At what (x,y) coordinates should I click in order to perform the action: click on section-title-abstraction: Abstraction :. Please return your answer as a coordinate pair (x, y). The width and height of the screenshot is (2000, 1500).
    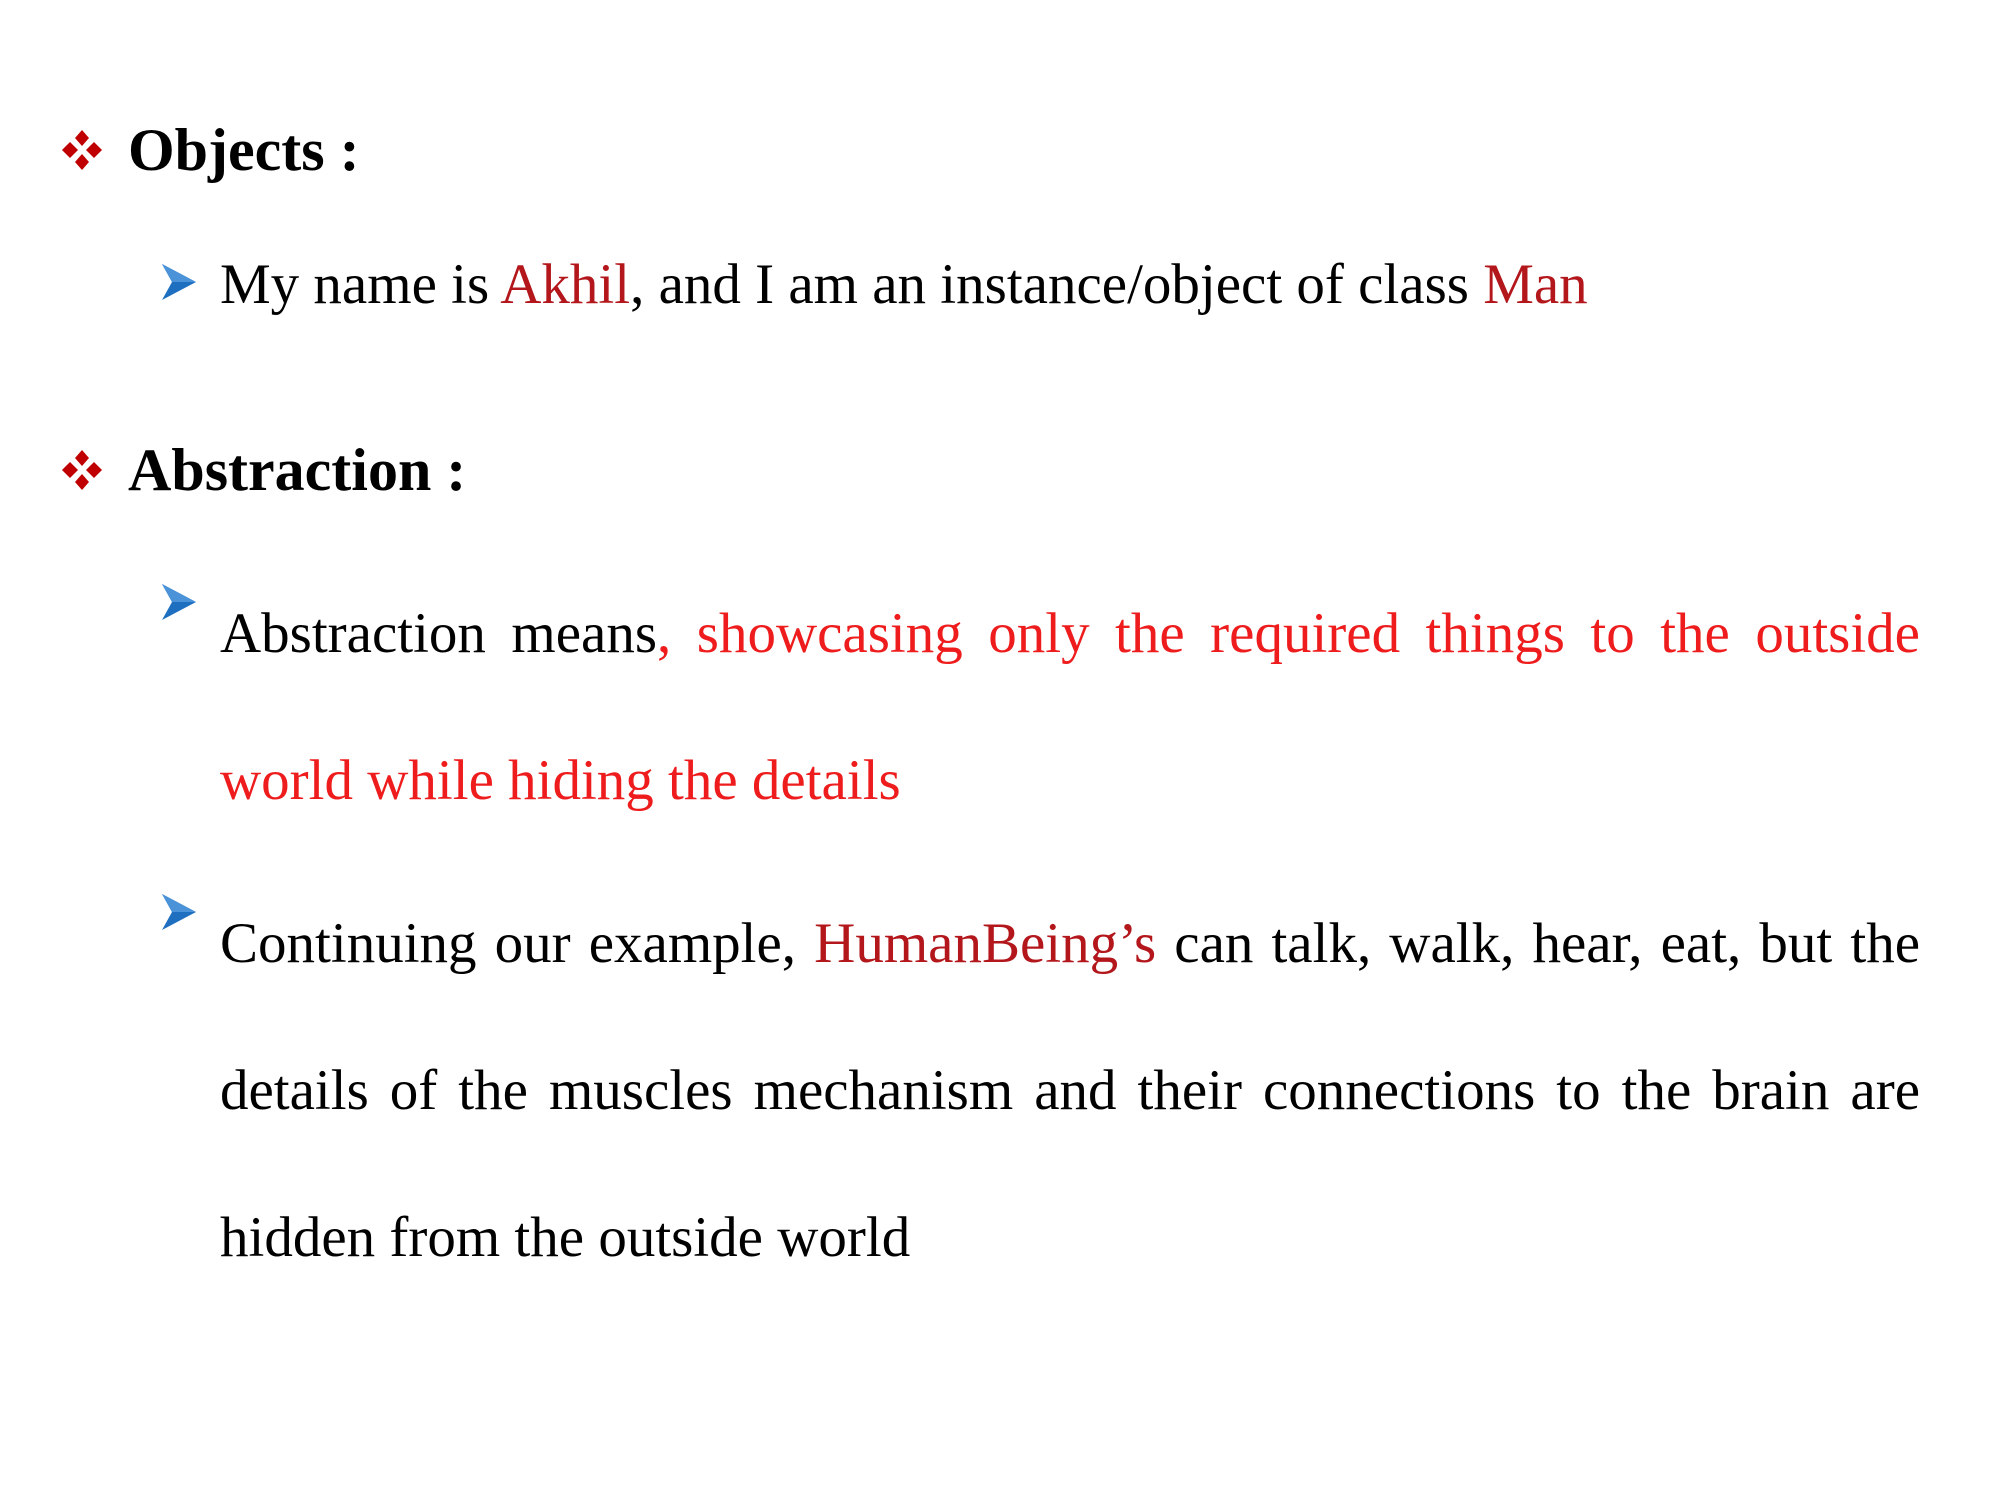
    Looking at the image, I should click on (297, 469).